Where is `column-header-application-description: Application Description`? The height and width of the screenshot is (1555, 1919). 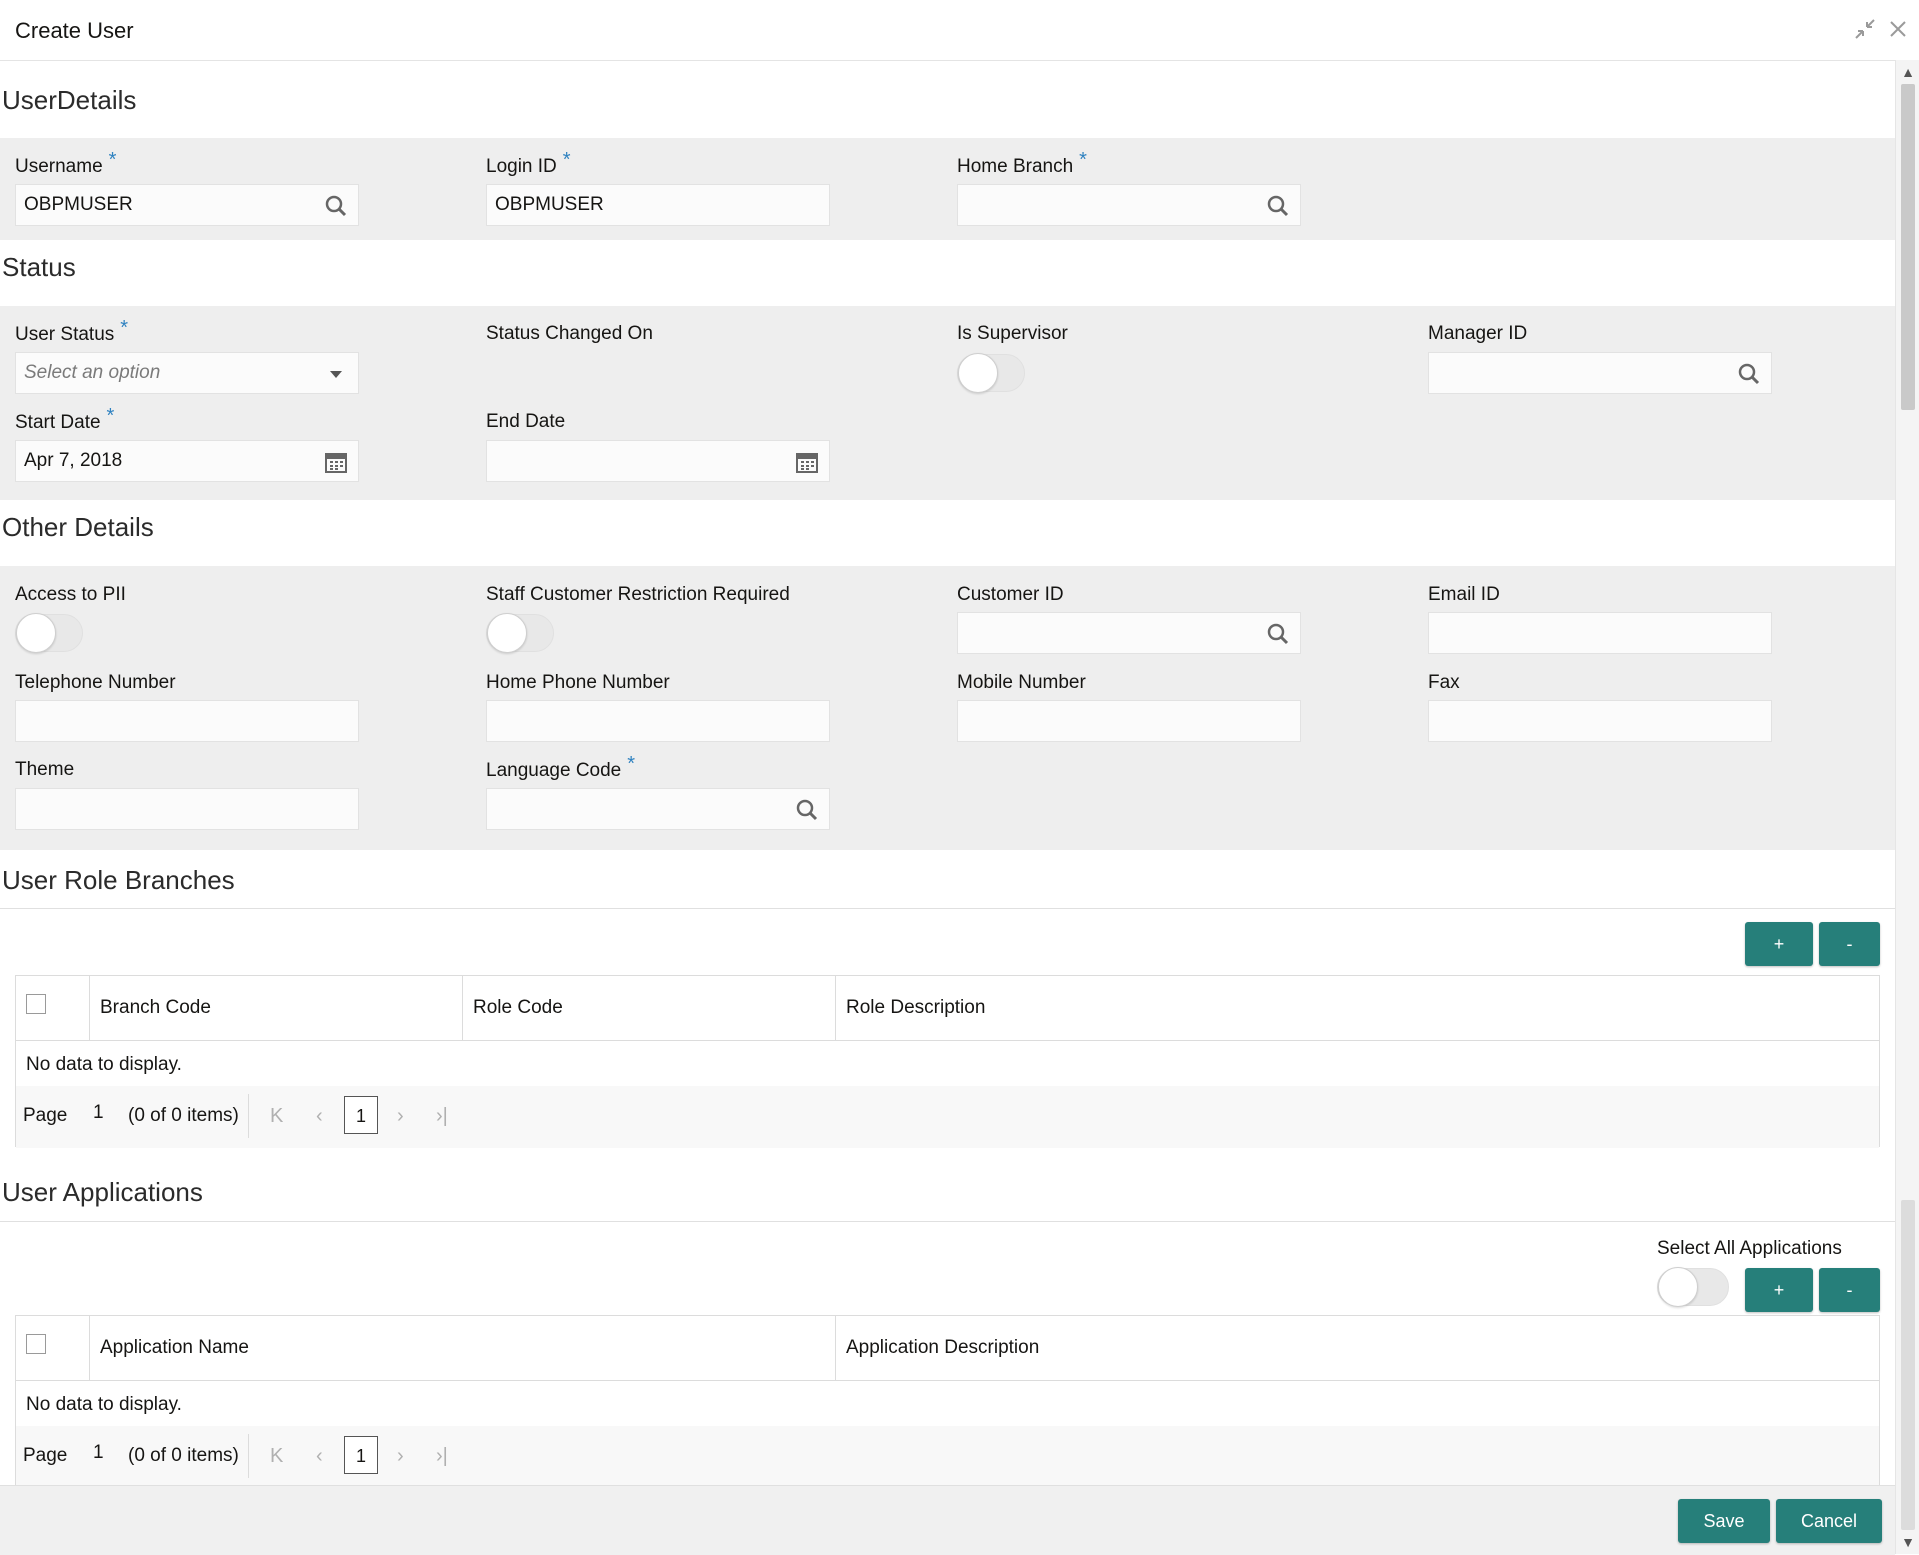 column-header-application-description: Application Description is located at coordinates (1357, 1348).